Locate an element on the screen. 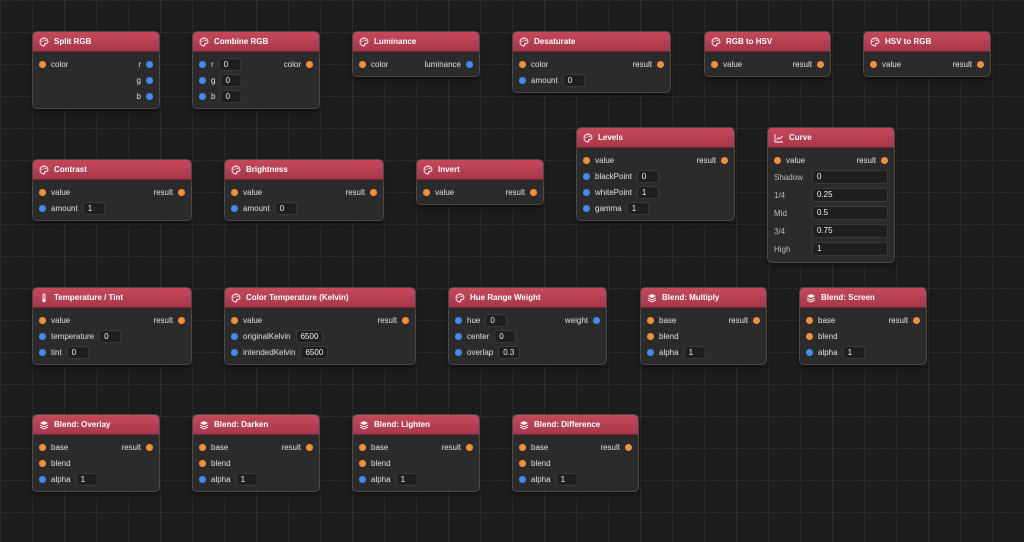 The width and height of the screenshot is (1024, 542). node-blend-overlay: Blend: Overlay base result blend alpha 1 is located at coordinates (96, 453).